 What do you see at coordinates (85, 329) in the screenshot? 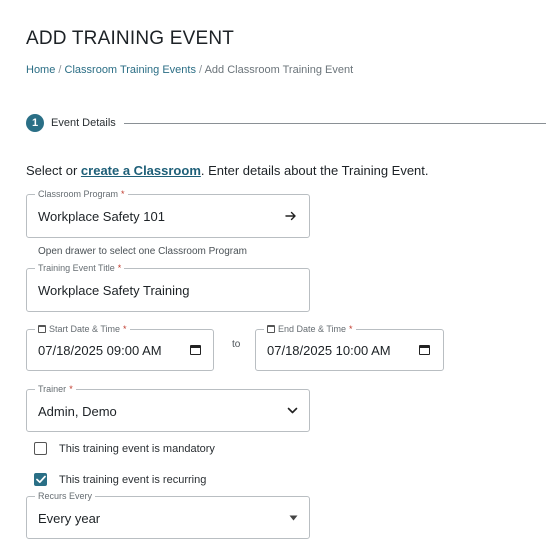
I see `field-label-text: Start Date & Time` at bounding box center [85, 329].